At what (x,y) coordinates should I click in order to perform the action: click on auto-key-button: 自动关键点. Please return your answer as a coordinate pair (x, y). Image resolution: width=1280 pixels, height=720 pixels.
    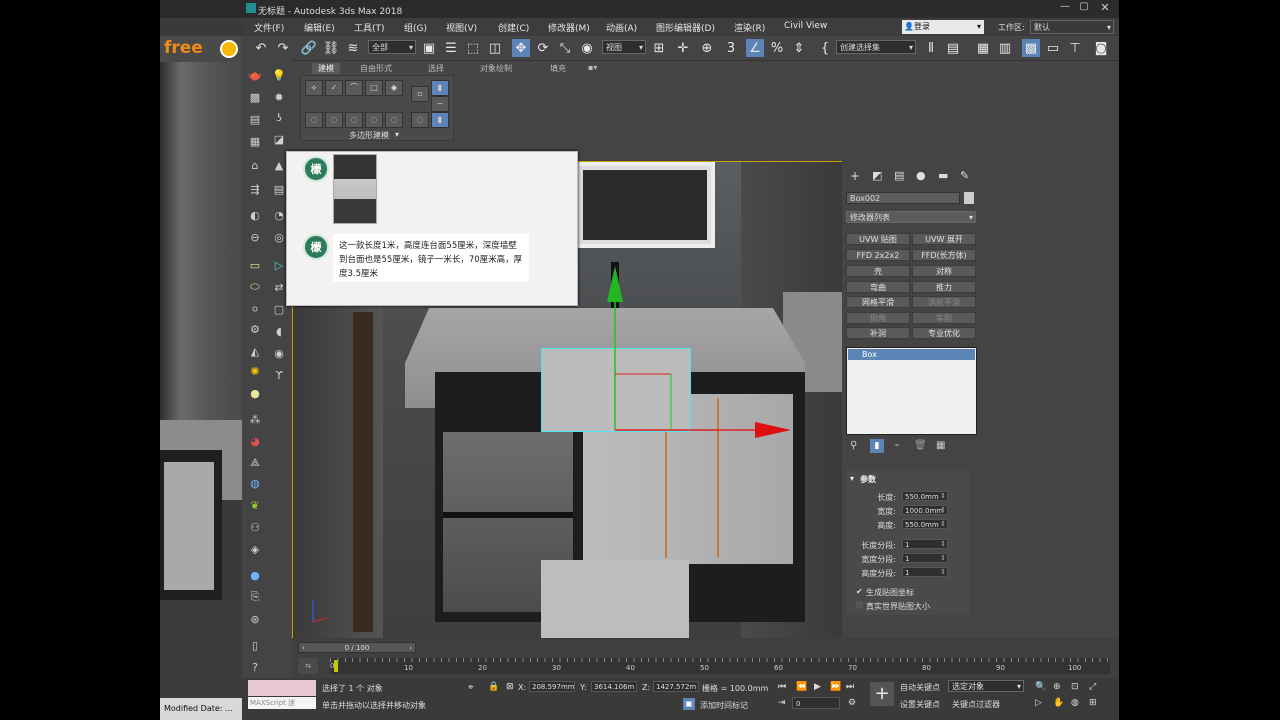
    Looking at the image, I should click on (920, 687).